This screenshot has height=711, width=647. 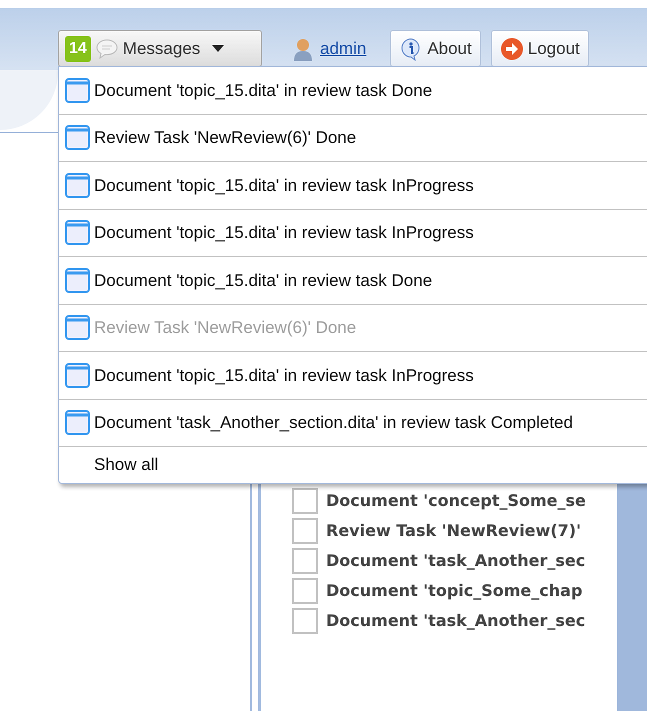 What do you see at coordinates (353, 138) in the screenshot?
I see `message-item: Review Task 'NewReview(6)' Done` at bounding box center [353, 138].